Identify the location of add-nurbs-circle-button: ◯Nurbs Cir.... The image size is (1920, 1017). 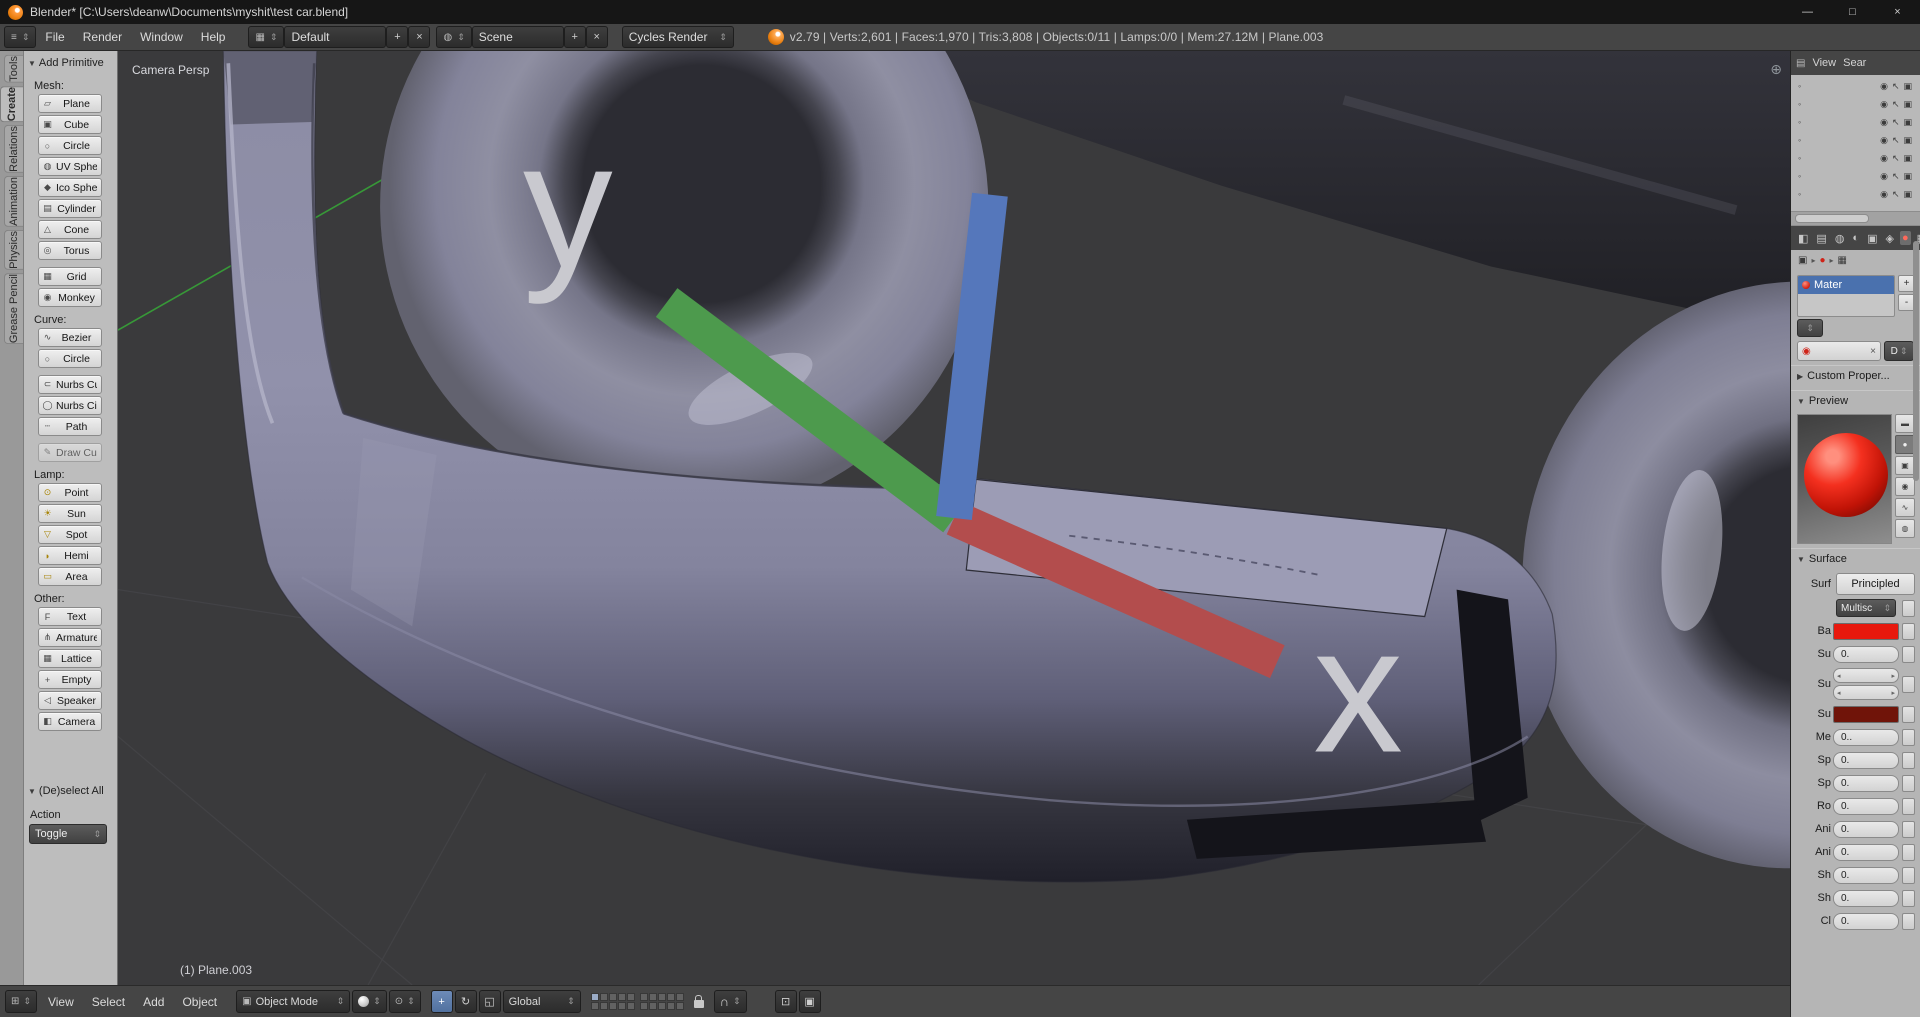
(70, 405).